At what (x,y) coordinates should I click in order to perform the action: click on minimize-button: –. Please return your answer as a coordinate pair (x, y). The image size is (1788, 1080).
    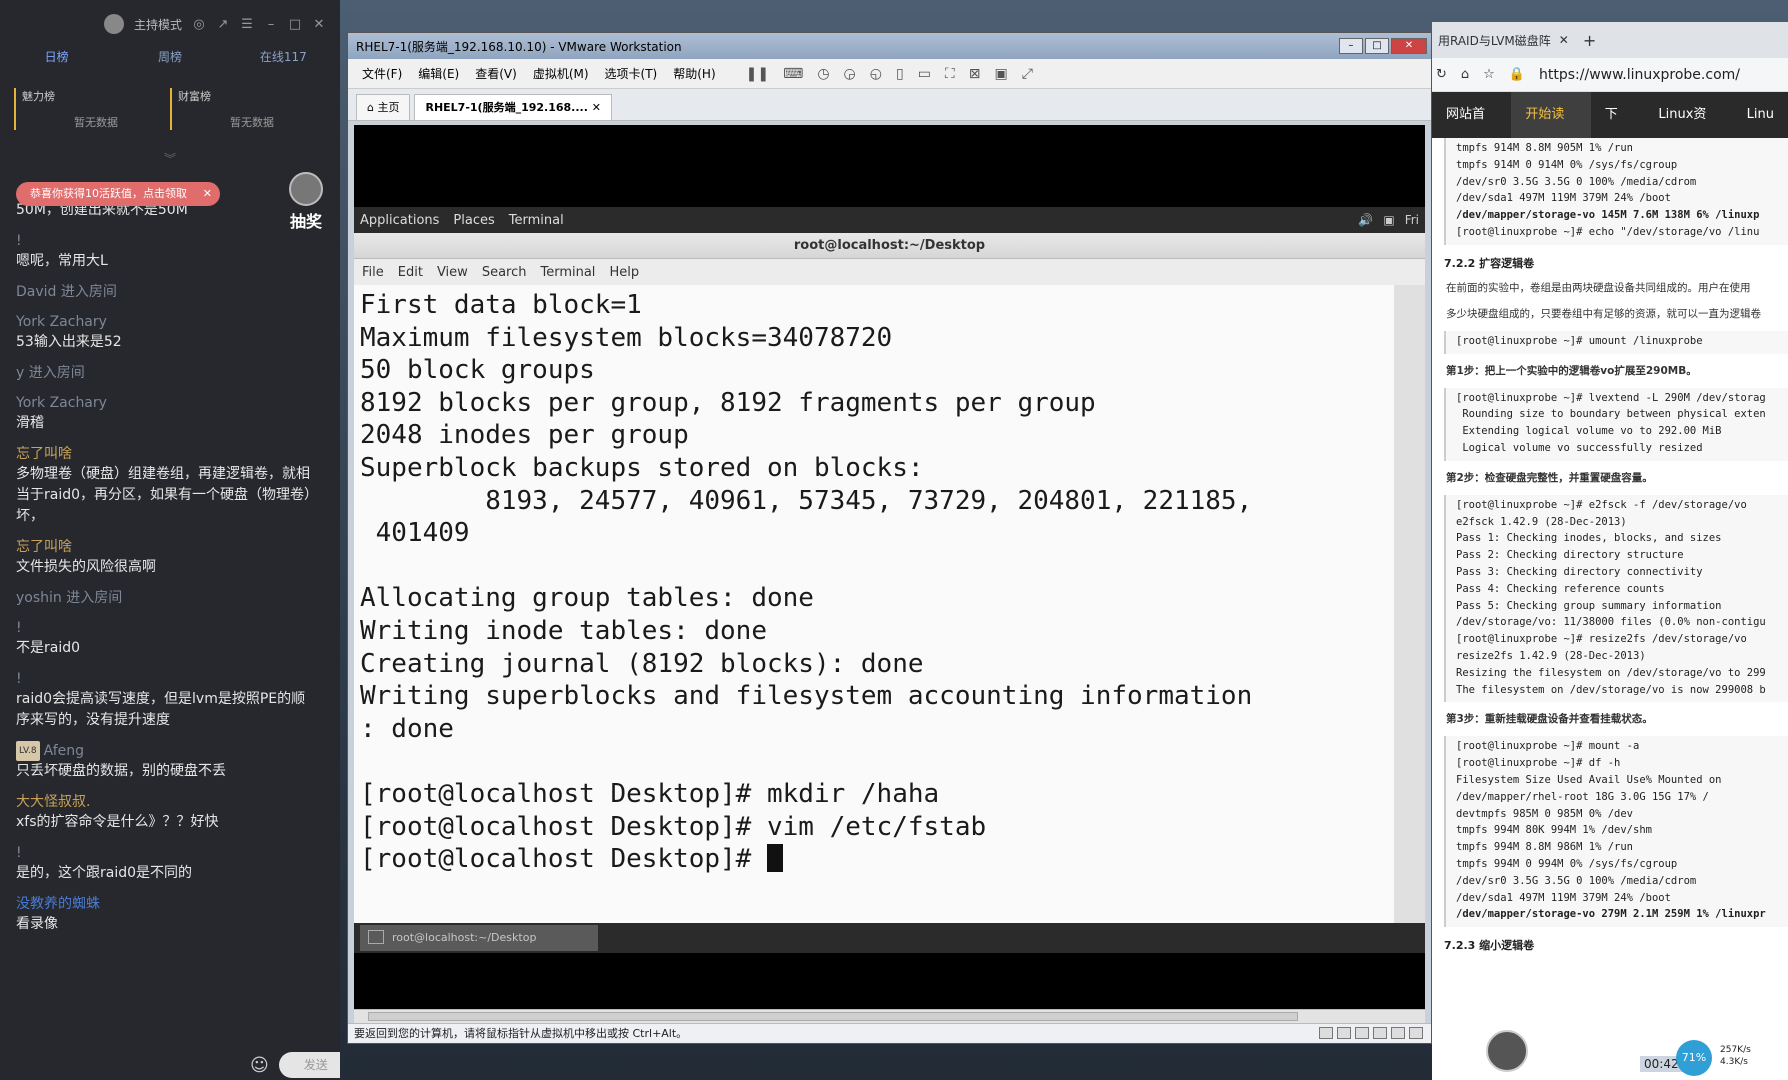
    Looking at the image, I should click on (1351, 46).